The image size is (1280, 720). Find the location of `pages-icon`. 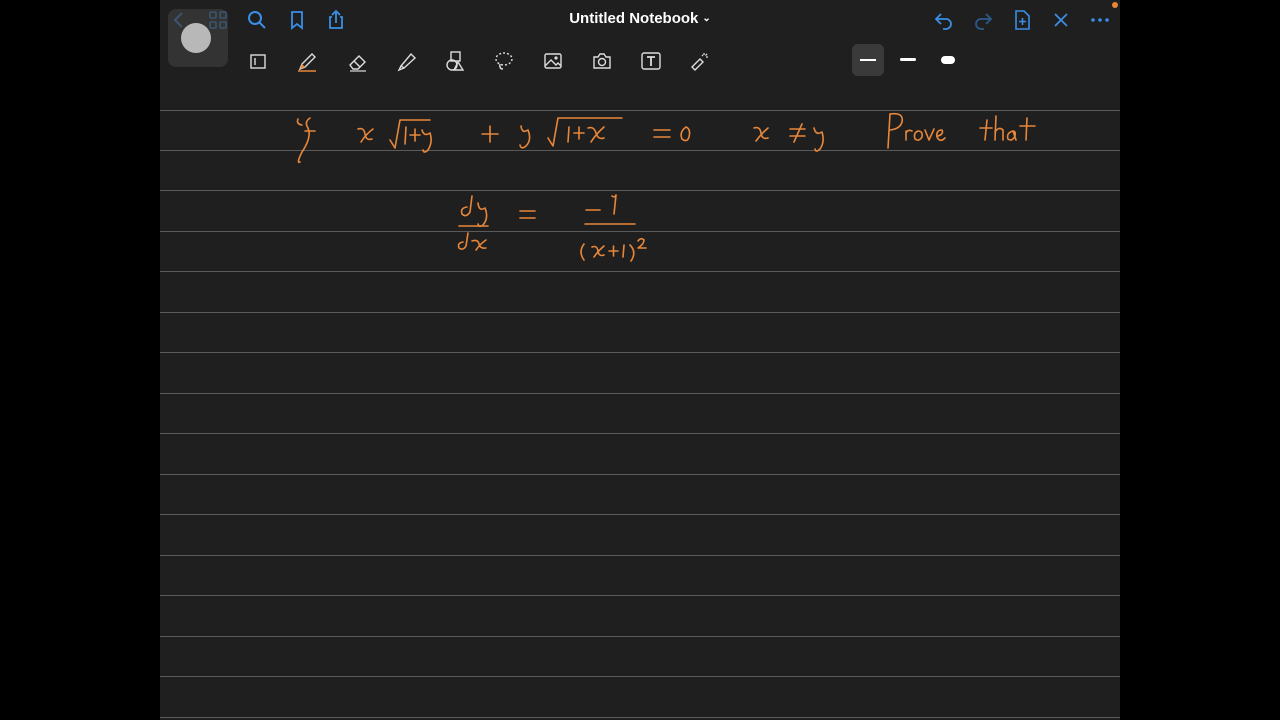

pages-icon is located at coordinates (258, 61).